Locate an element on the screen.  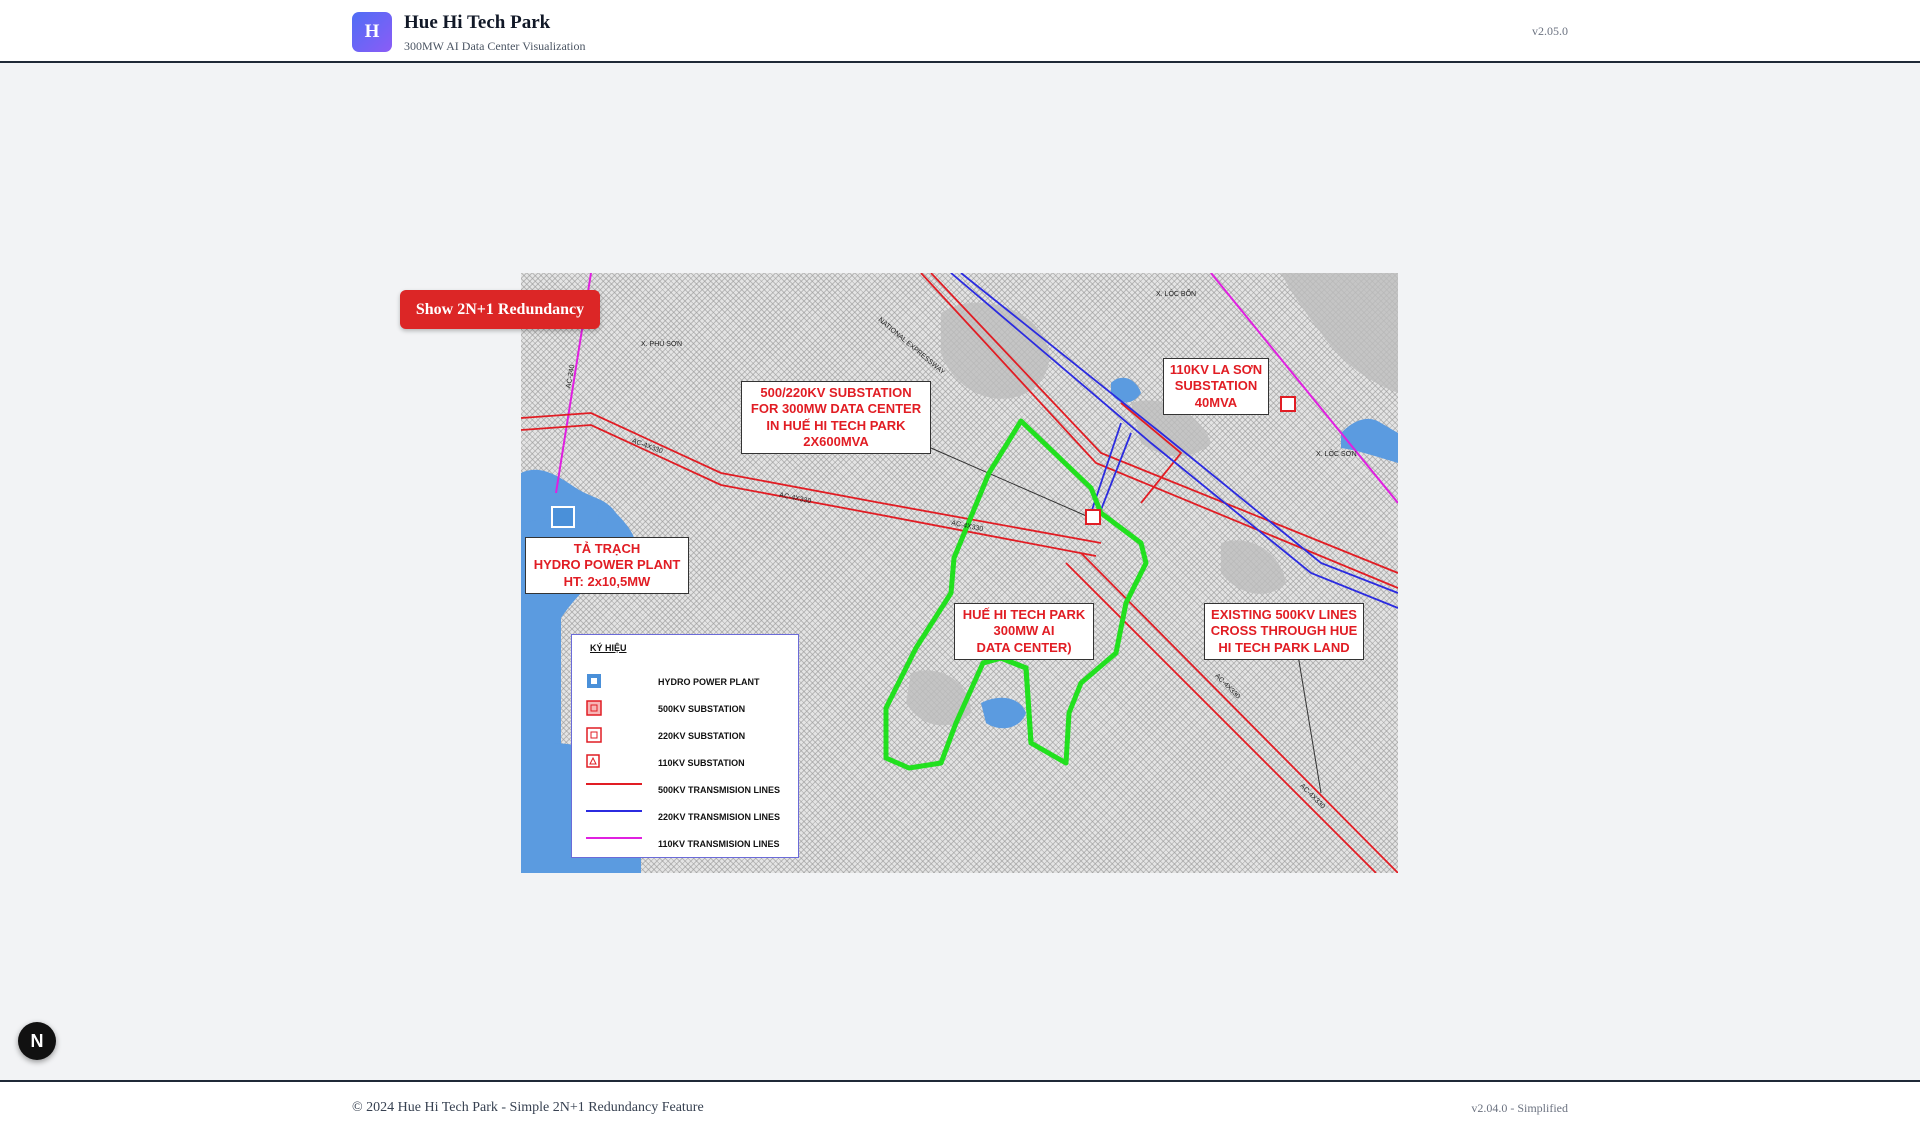
legend-row: HYDRO POWER PLANT is located at coordinates (686, 682).